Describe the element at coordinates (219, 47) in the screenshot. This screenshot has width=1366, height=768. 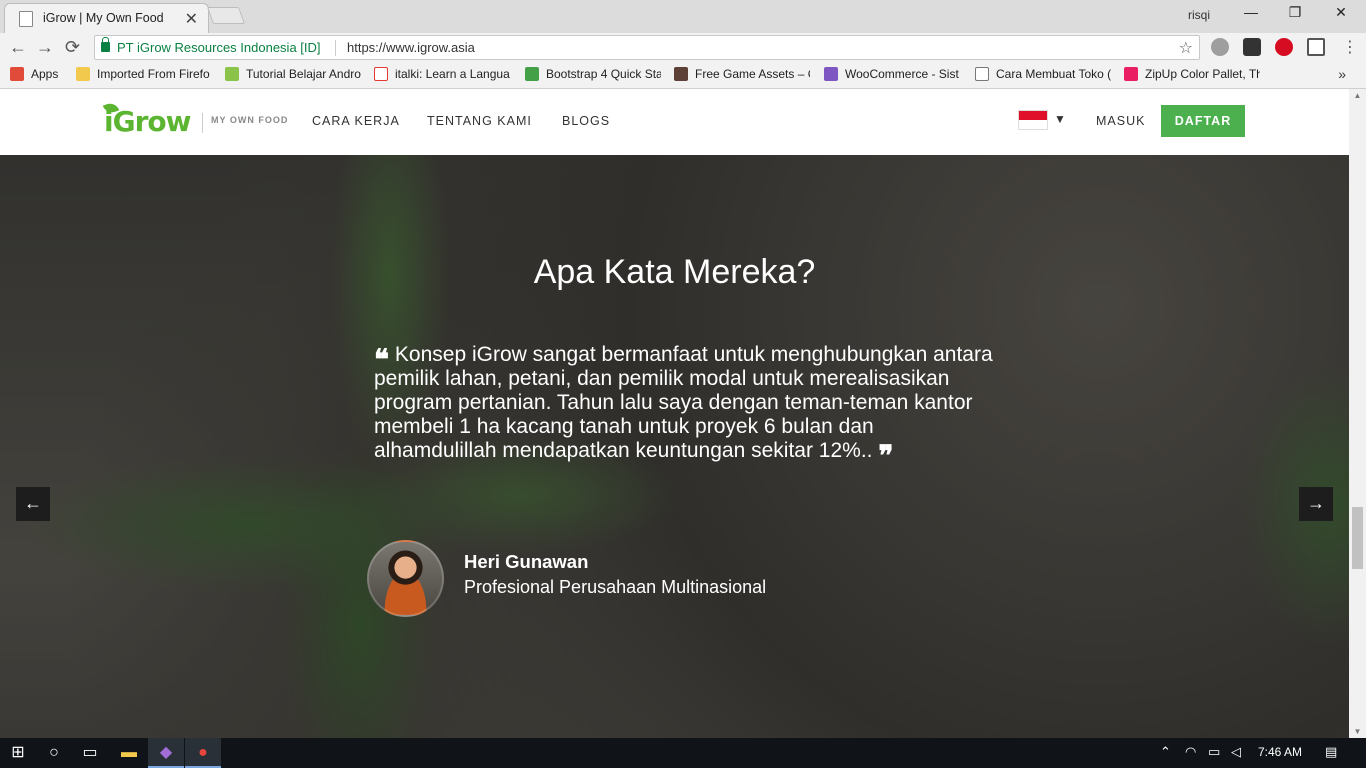
I see `secure-site-label: PT iGrow Resources Indonesia [ID]` at that location.